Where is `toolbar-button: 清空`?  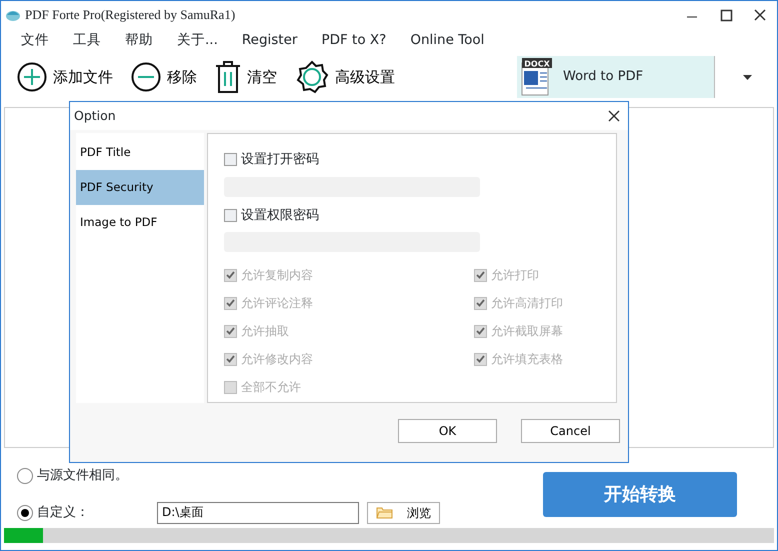
toolbar-button: 清空 is located at coordinates (246, 77).